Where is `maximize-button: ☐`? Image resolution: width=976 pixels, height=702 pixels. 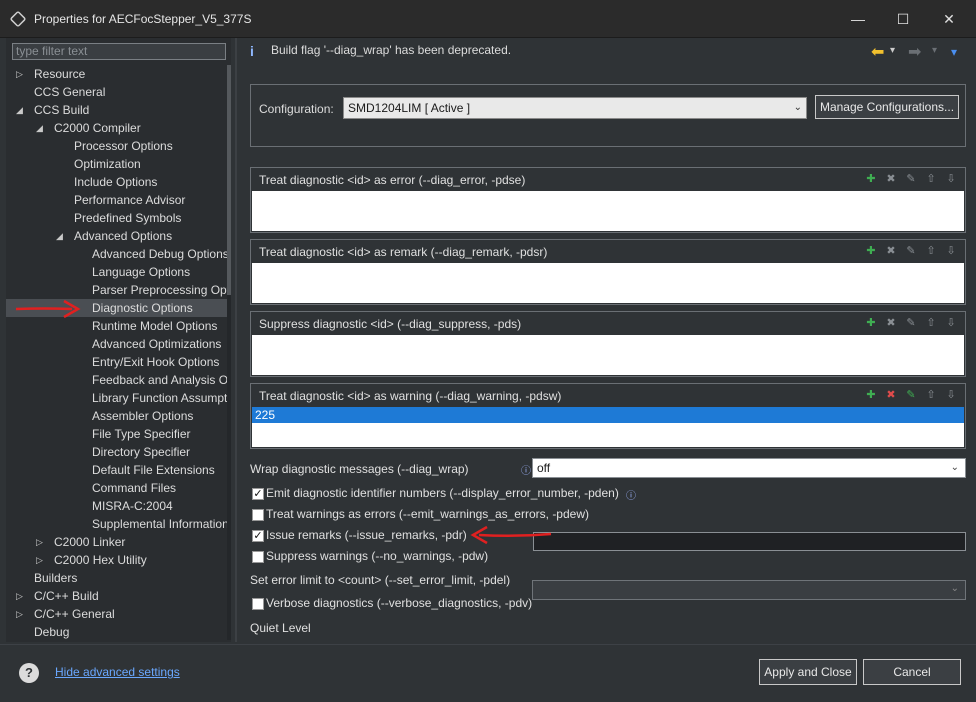 maximize-button: ☐ is located at coordinates (903, 19).